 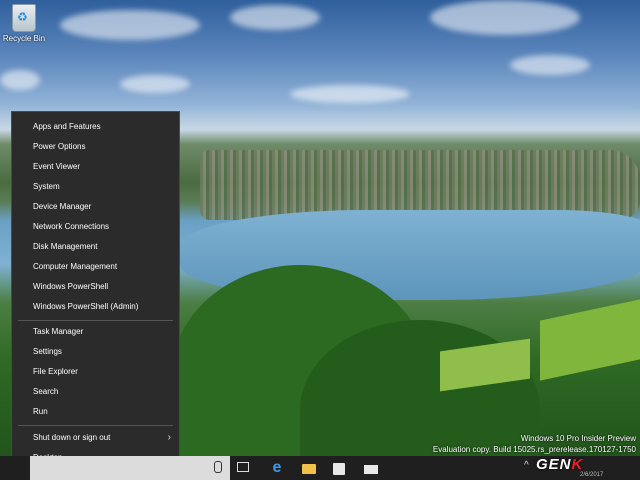 What do you see at coordinates (95, 352) in the screenshot?
I see `menu-item-settings: Settings` at bounding box center [95, 352].